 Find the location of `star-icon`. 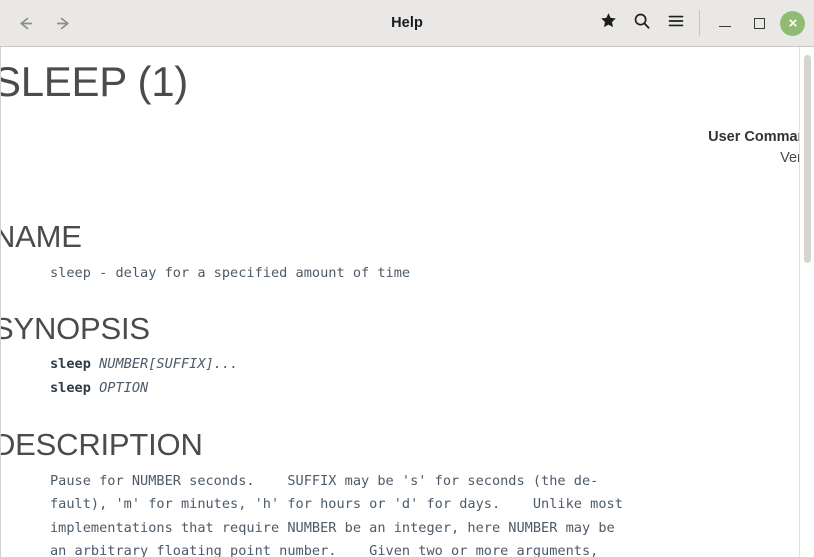

star-icon is located at coordinates (608, 23).